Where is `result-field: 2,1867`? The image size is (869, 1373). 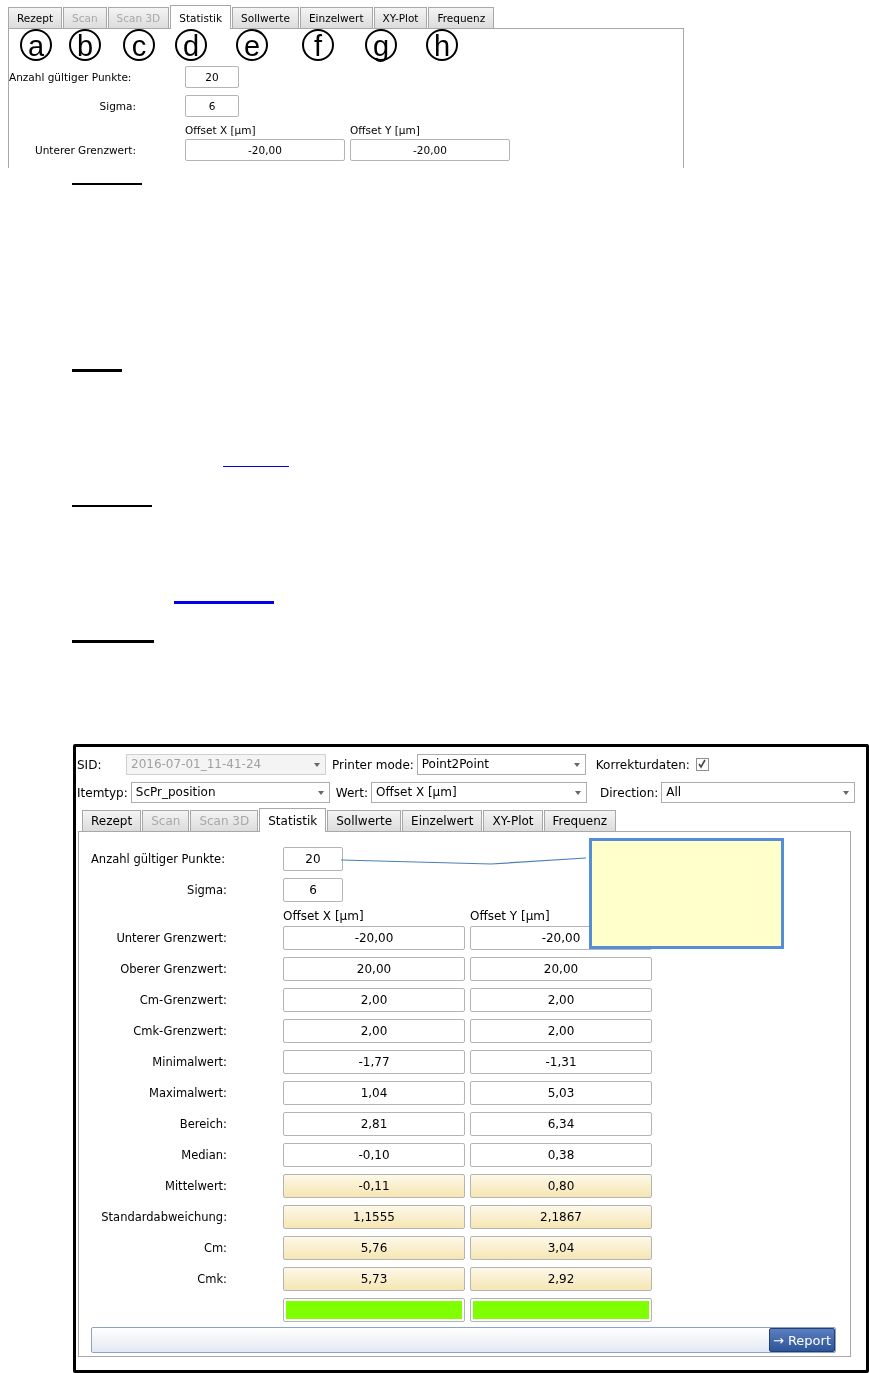
result-field: 2,1867 is located at coordinates (561, 1217).